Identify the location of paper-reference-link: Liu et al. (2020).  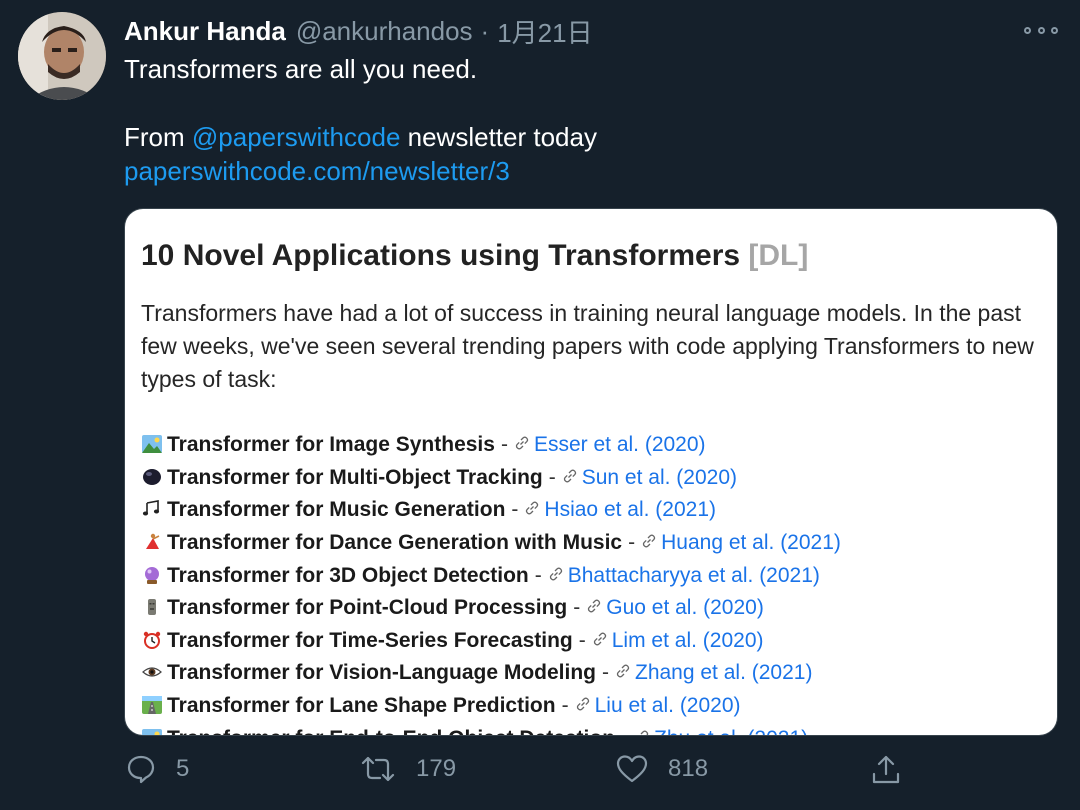
(668, 706).